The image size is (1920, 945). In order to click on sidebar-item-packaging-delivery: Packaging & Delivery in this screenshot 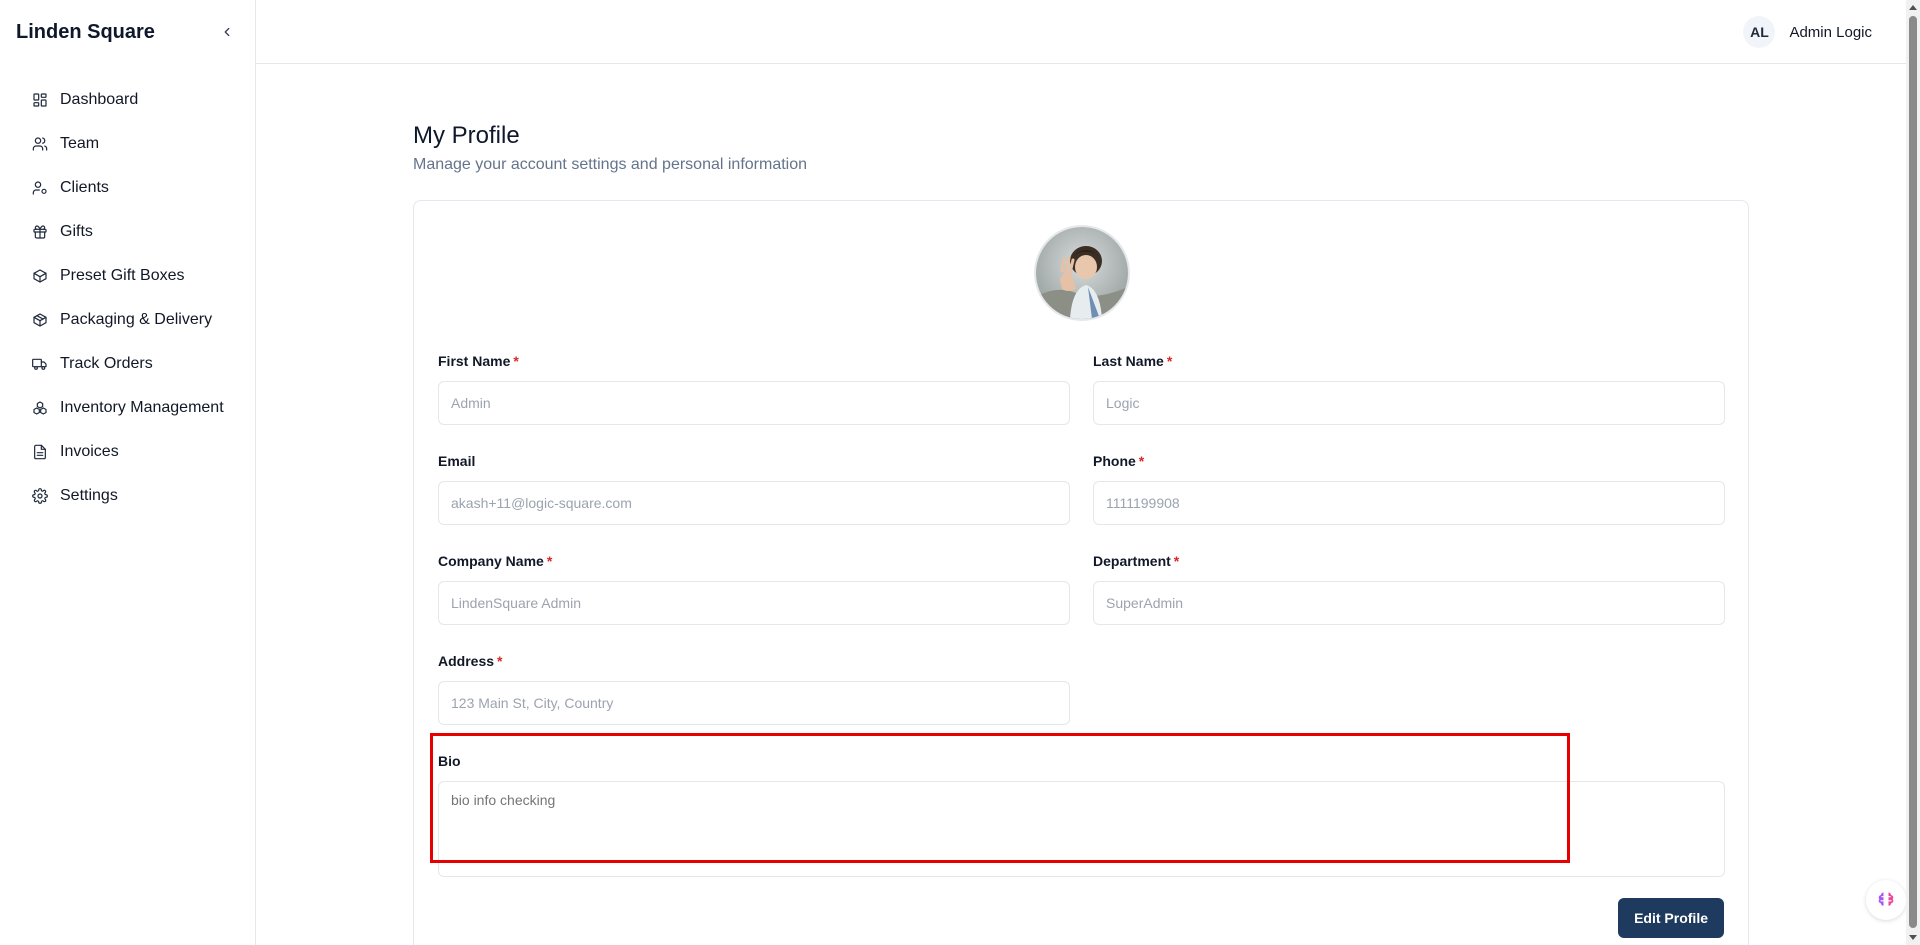, I will do `click(127, 320)`.